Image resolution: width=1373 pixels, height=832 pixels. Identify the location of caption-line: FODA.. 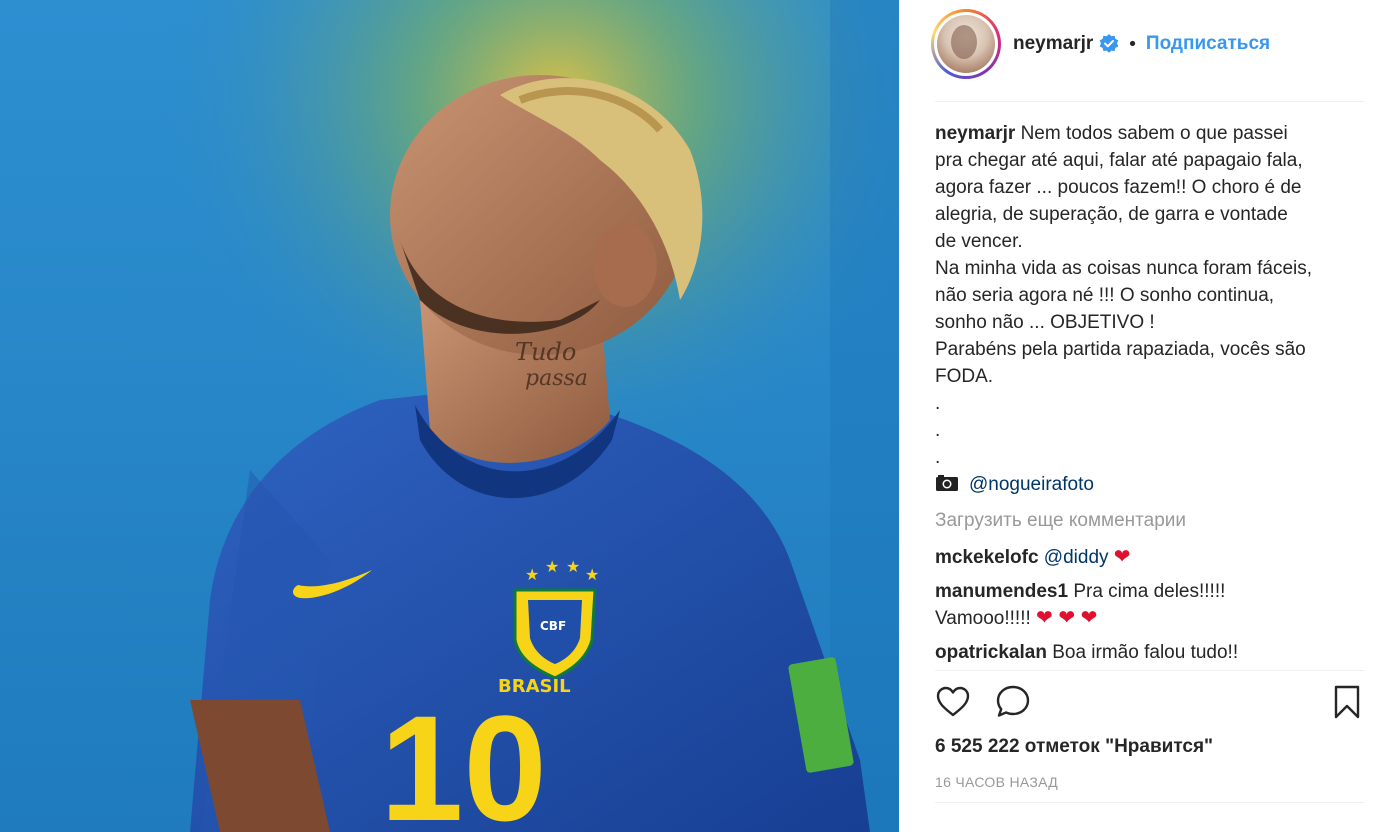
(964, 376).